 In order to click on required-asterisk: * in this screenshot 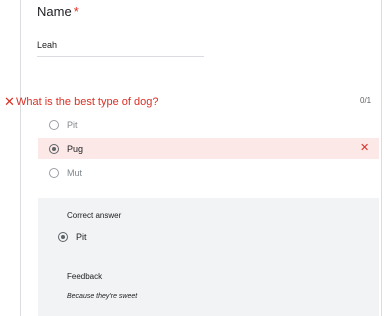, I will do `click(76, 11)`.